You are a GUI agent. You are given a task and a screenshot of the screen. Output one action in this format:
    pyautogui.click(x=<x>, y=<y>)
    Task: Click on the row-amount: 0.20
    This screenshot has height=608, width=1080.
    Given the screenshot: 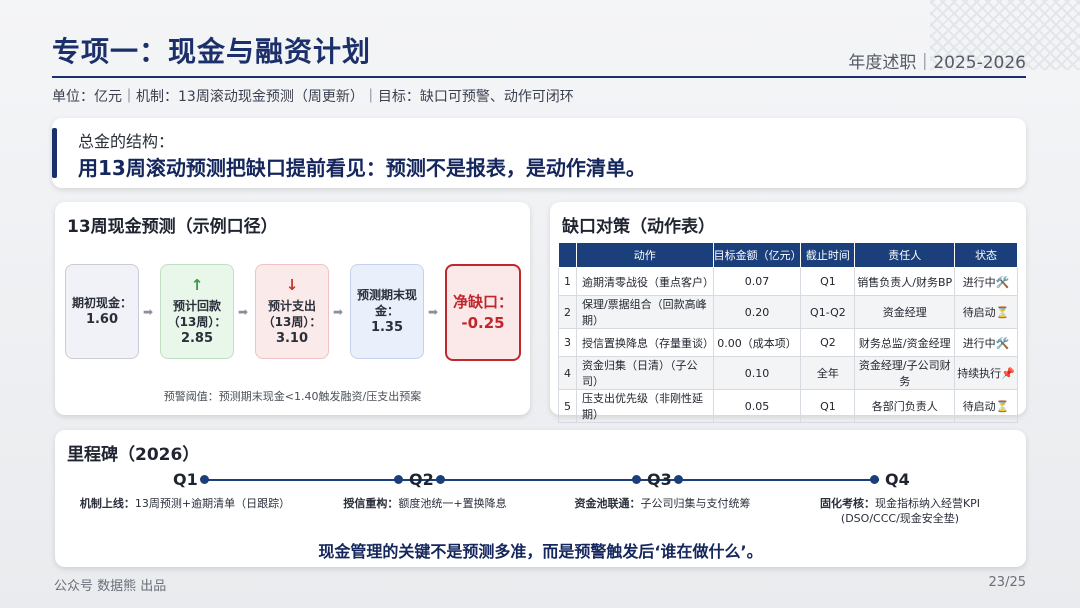 What is the action you would take?
    pyautogui.click(x=757, y=312)
    